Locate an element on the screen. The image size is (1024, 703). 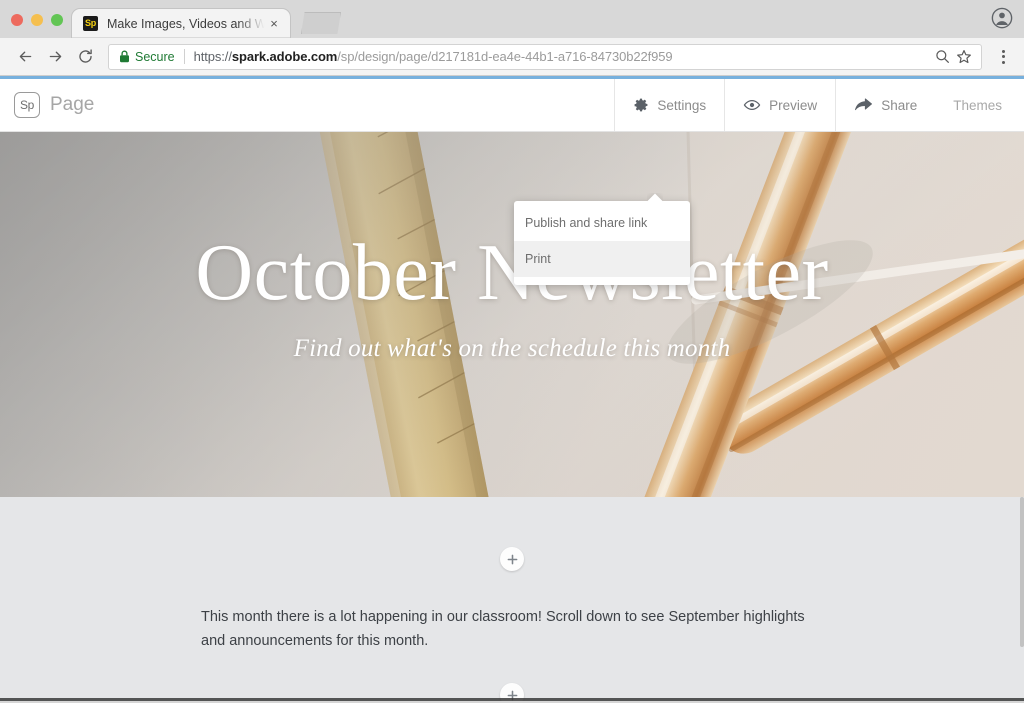
minimize-window-button is located at coordinates (37, 20).